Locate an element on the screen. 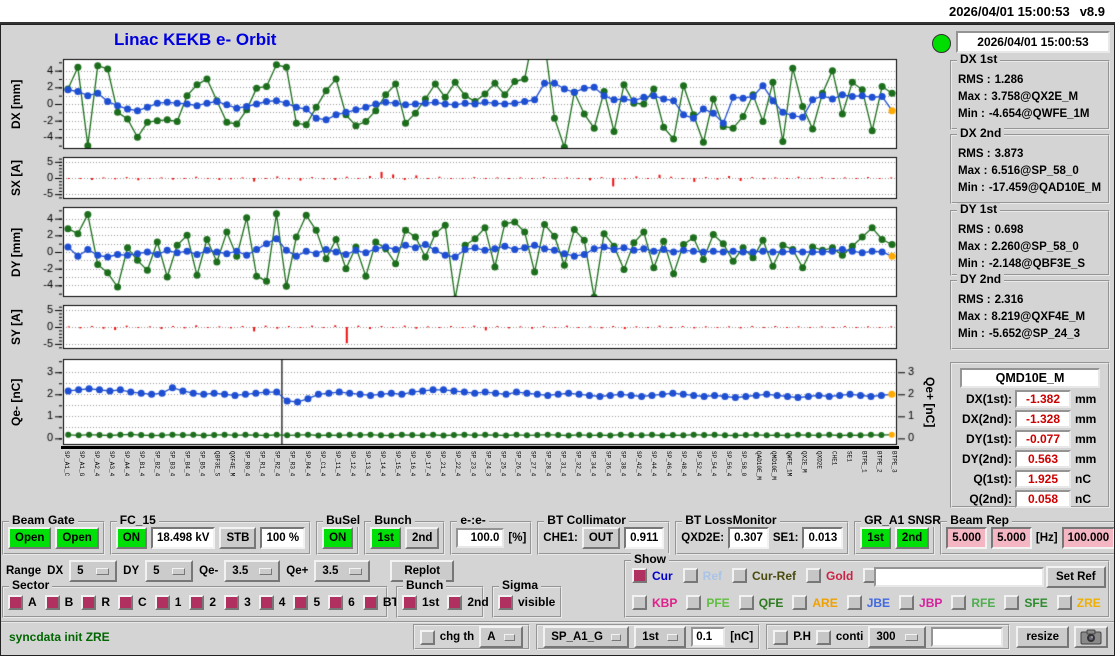 Image resolution: width=1115 pixels, height=656 pixels. busel-on-button: ON is located at coordinates (338, 538).